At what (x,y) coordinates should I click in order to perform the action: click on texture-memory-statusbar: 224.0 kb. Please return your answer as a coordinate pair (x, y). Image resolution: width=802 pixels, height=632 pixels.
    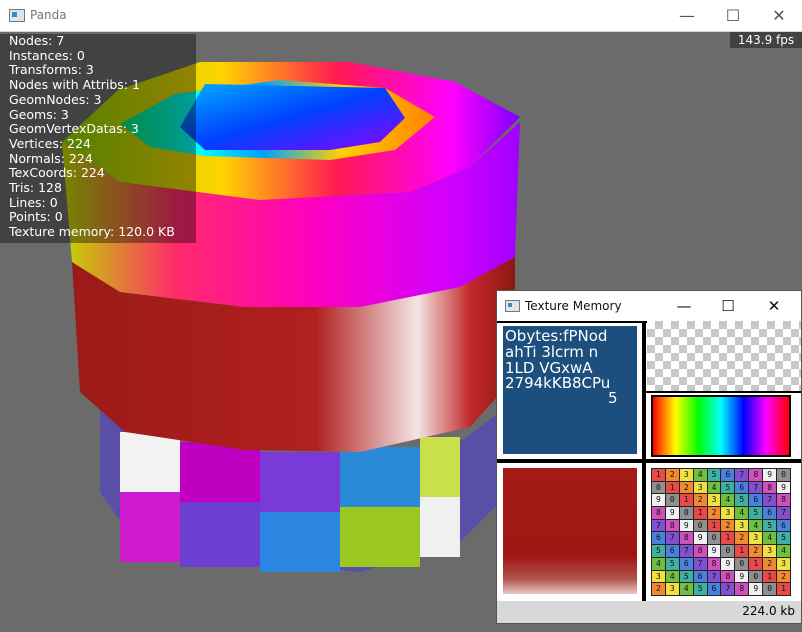
    Looking at the image, I should click on (649, 612).